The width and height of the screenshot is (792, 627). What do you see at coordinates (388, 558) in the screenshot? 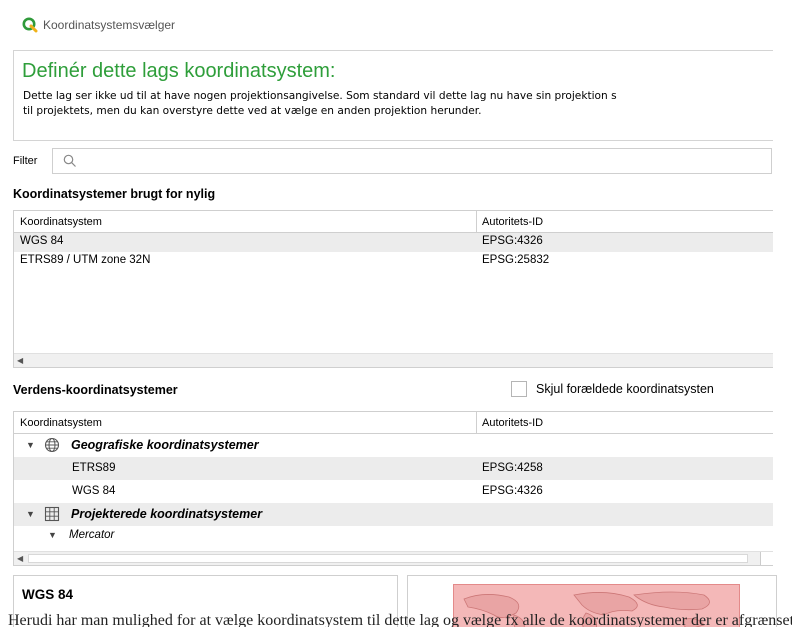
I see `scroll-thumb` at bounding box center [388, 558].